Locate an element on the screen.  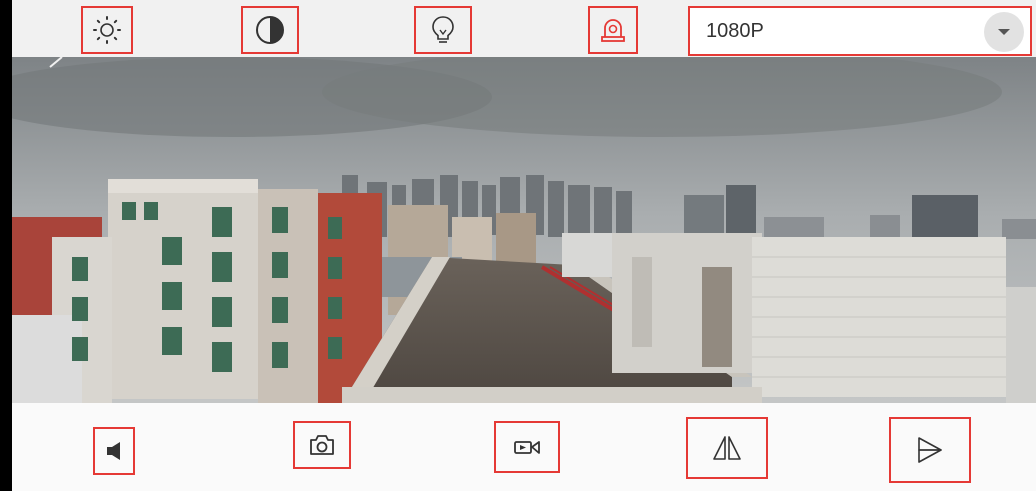
flip-button is located at coordinates (727, 448).